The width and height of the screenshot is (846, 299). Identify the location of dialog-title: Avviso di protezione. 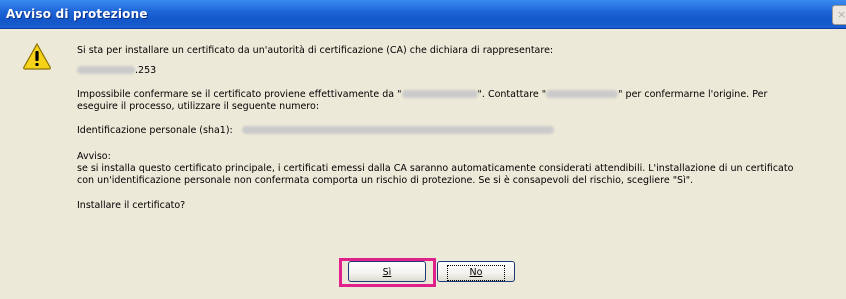
(77, 14).